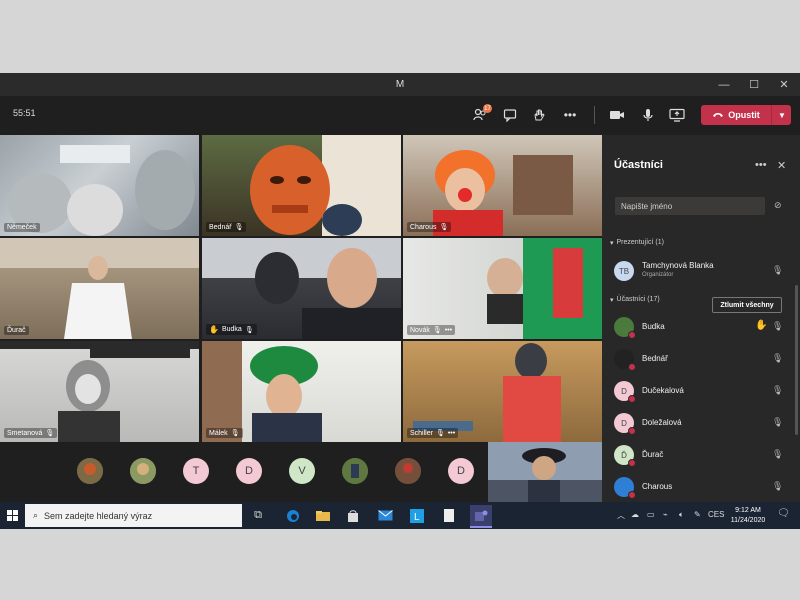  I want to click on onedrive-icon: ☁, so click(635, 514).